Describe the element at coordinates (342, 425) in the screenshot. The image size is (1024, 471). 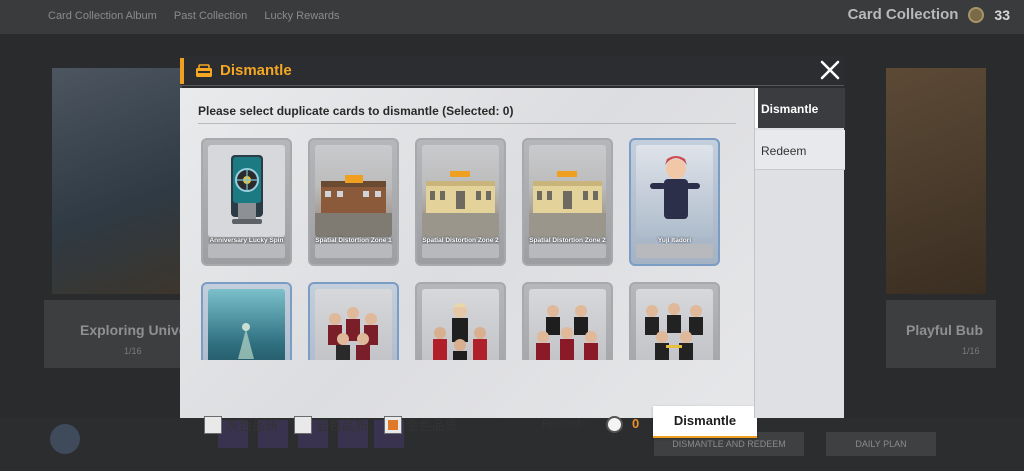
I see `filter-label: 蓝色品质` at that location.